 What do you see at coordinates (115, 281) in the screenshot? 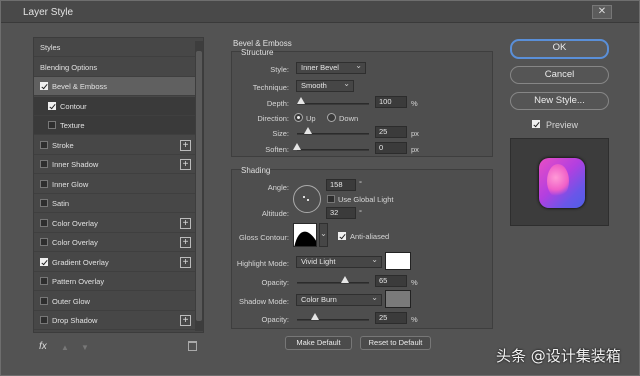
I see `style-item-pattern-overlay: Pattern Overlay` at bounding box center [115, 281].